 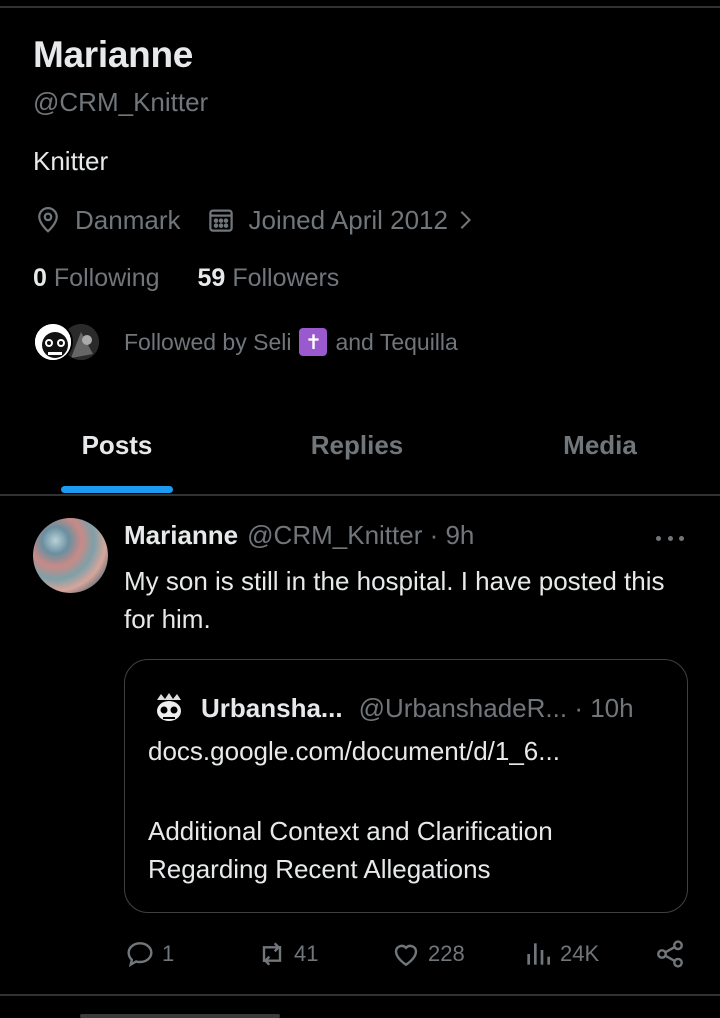 What do you see at coordinates (306, 953) in the screenshot?
I see `repost-count: 41` at bounding box center [306, 953].